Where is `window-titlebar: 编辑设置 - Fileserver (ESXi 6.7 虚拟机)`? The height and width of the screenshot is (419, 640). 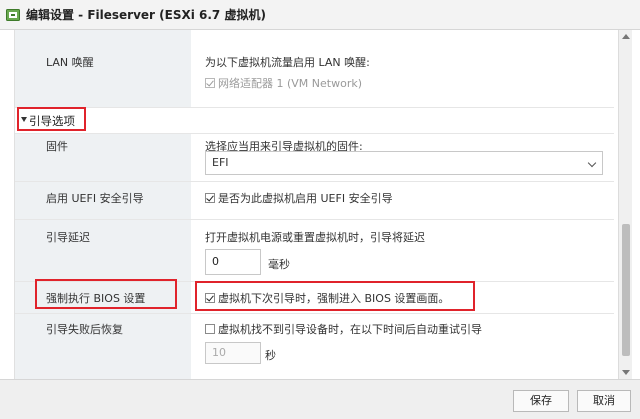
window-titlebar: 编辑设置 - Fileserver (ESXi 6.7 虚拟机) is located at coordinates (320, 15).